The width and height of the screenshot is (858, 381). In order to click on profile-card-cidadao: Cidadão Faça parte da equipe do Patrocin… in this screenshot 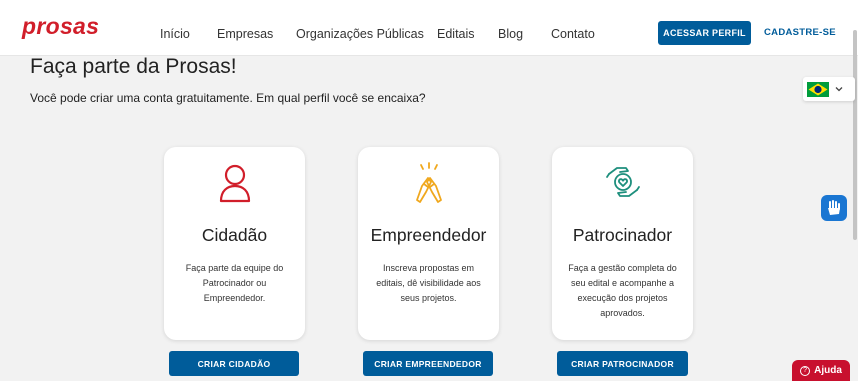, I will do `click(234, 243)`.